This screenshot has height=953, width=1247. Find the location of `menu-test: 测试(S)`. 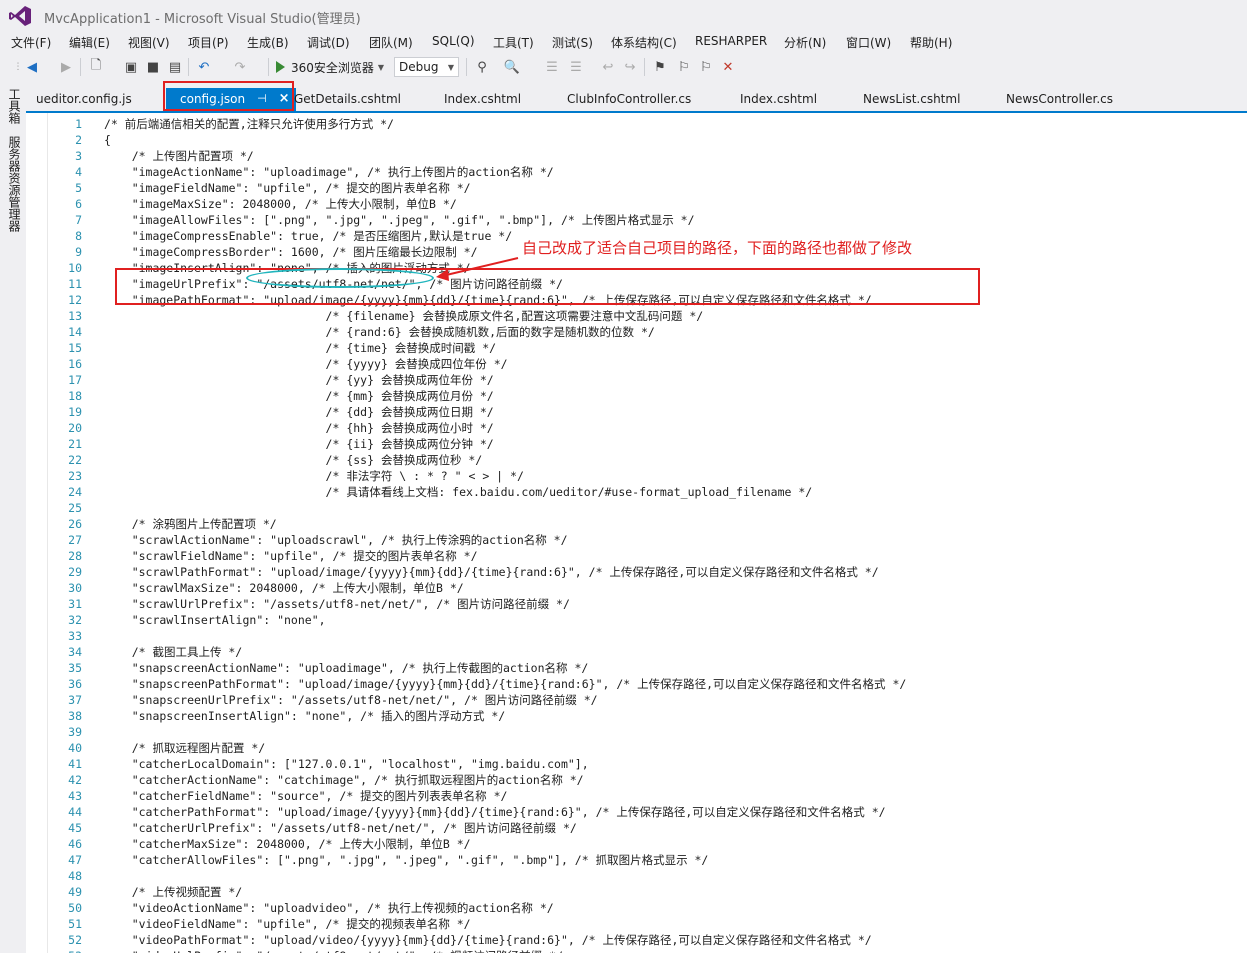

menu-test: 测试(S) is located at coordinates (572, 42).